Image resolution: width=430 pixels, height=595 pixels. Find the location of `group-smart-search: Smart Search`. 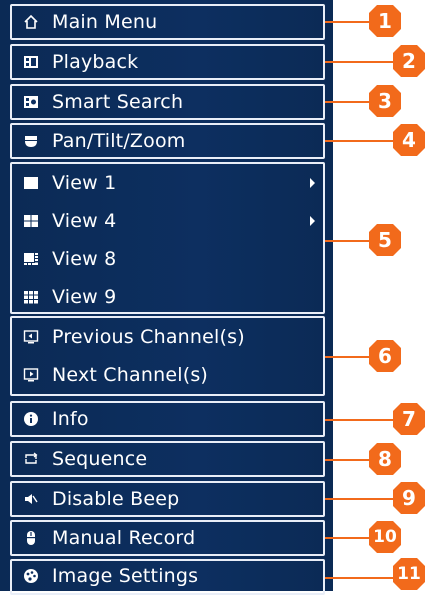

group-smart-search: Smart Search is located at coordinates (167, 102).